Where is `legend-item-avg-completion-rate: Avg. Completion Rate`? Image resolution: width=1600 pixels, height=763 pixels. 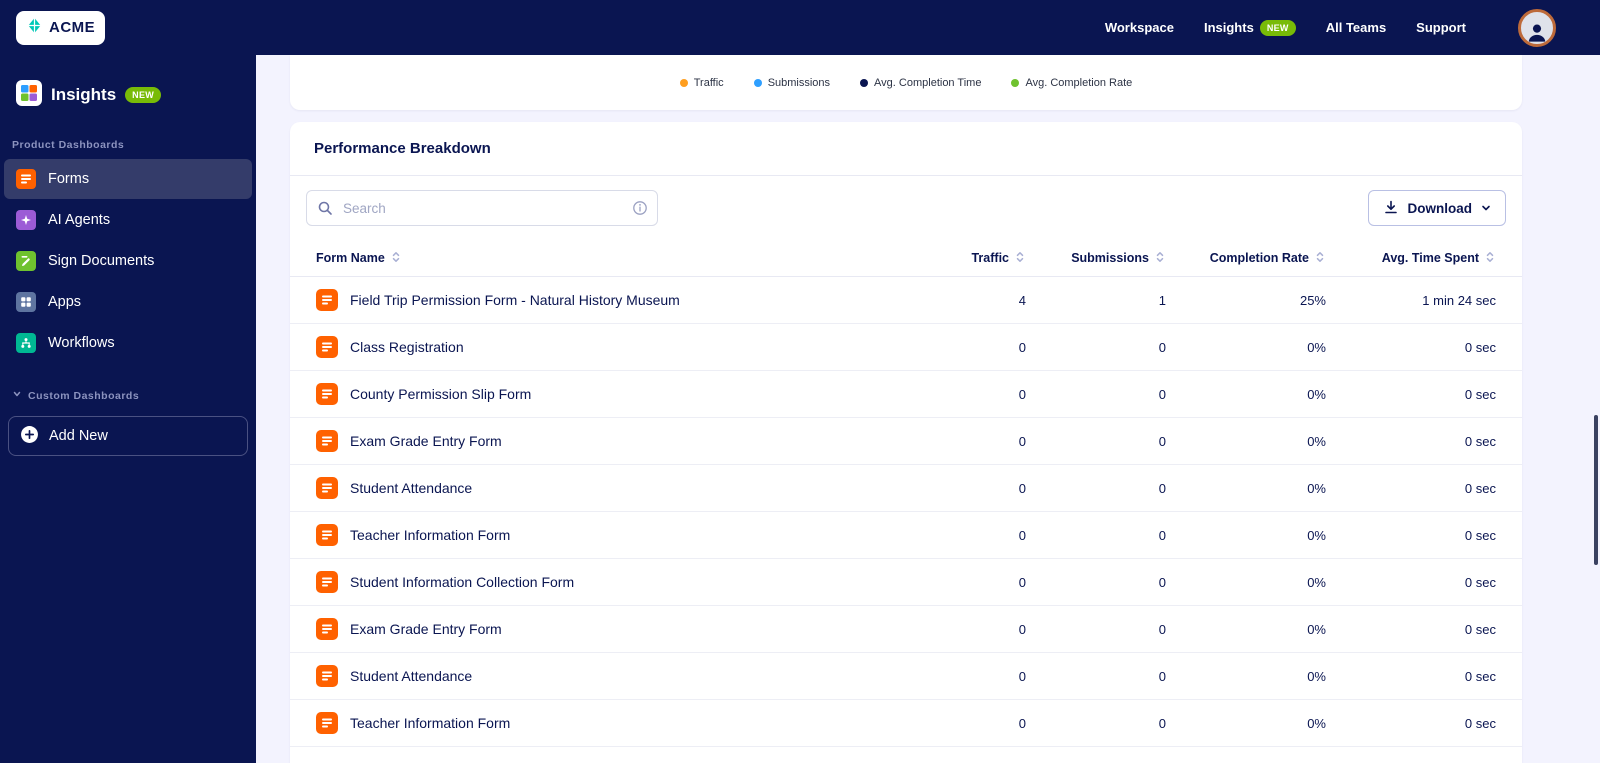 legend-item-avg-completion-rate: Avg. Completion Rate is located at coordinates (1071, 83).